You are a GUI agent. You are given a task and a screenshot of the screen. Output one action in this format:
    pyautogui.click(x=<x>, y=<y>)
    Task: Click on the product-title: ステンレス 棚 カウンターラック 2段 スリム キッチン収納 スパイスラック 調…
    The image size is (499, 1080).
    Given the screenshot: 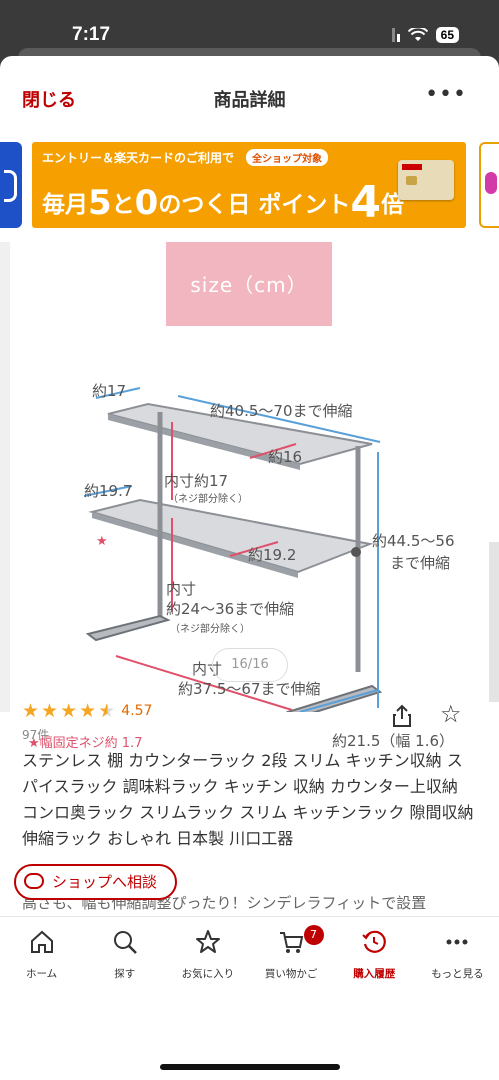 What is the action you would take?
    pyautogui.click(x=248, y=799)
    